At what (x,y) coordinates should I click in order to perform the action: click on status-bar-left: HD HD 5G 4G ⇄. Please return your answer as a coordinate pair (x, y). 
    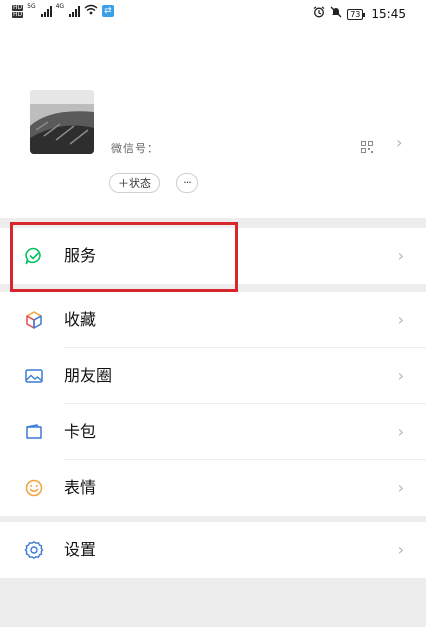
    Looking at the image, I should click on (63, 11).